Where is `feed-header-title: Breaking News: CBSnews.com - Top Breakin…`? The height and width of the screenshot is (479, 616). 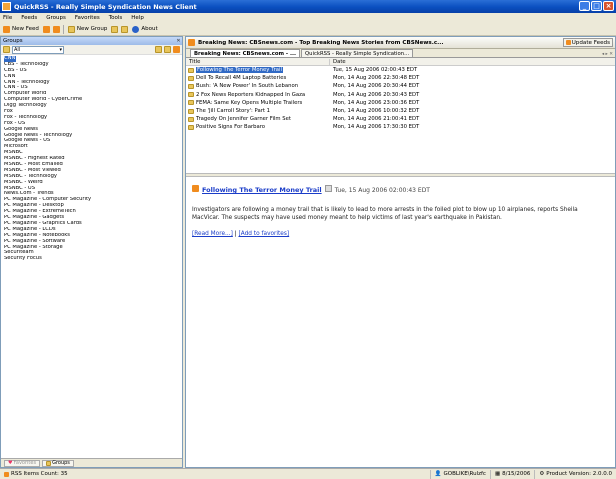 feed-header-title: Breaking News: CBSnews.com - Top Breakin… is located at coordinates (321, 42).